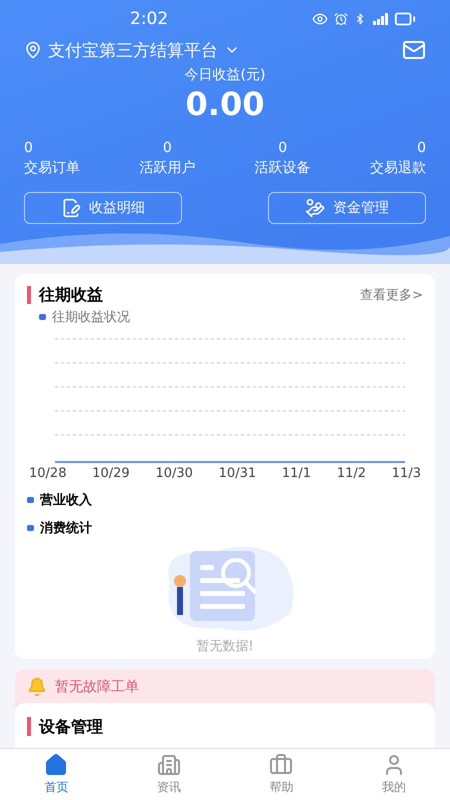 The height and width of the screenshot is (800, 450). I want to click on tab-item: 帮助, so click(281, 774).